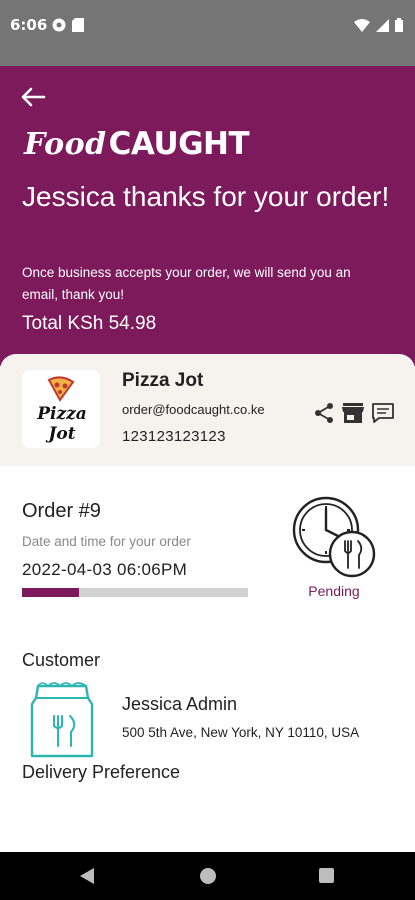  I want to click on order-number: Order #9, so click(61, 511).